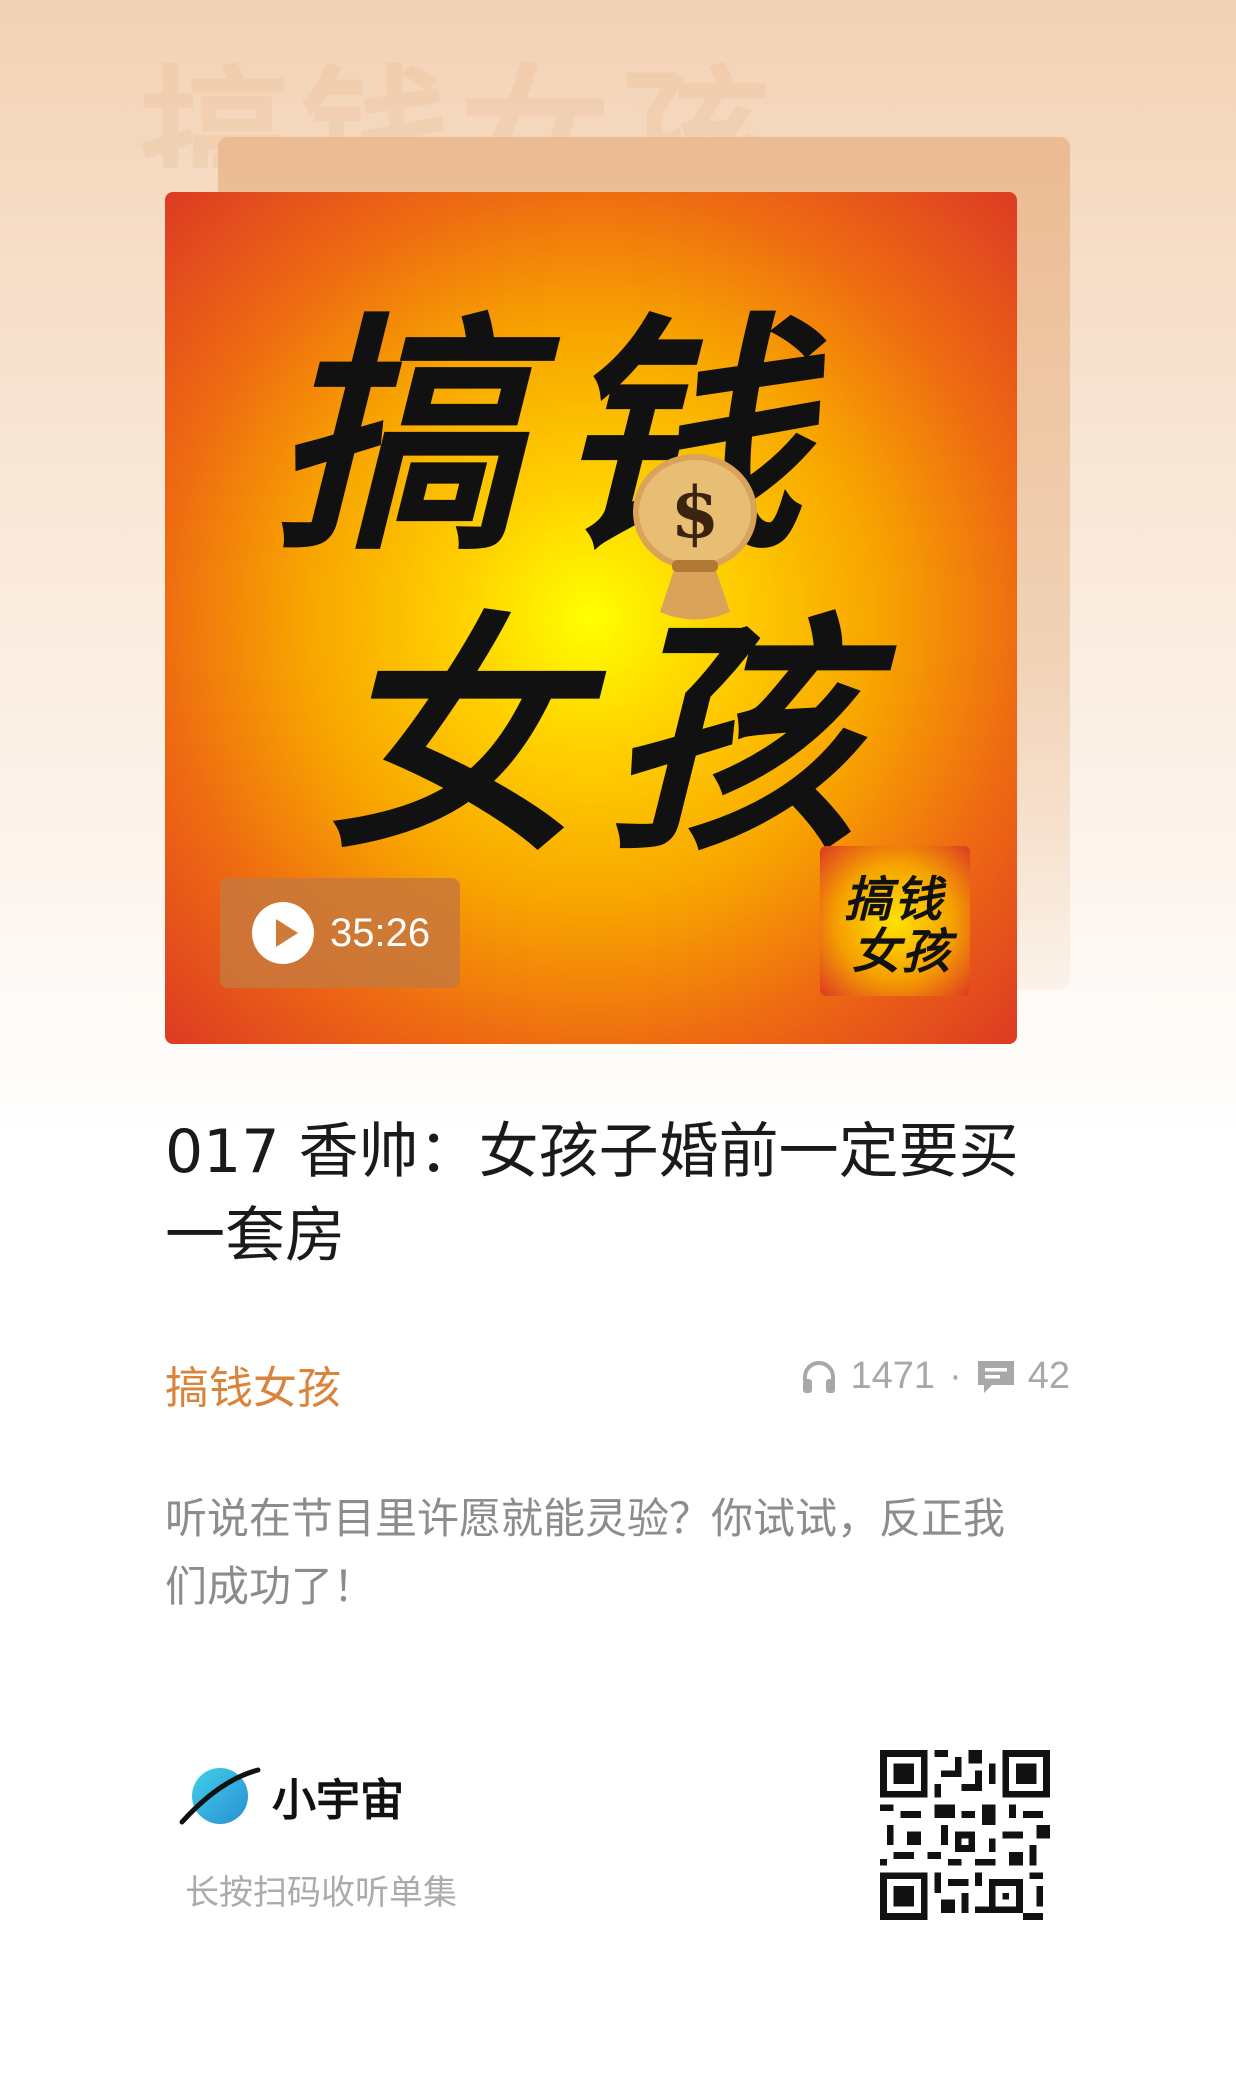 This screenshot has width=1236, height=2073. Describe the element at coordinates (575, 437) in the screenshot. I see `cover-title-line1: 搞钱` at that location.